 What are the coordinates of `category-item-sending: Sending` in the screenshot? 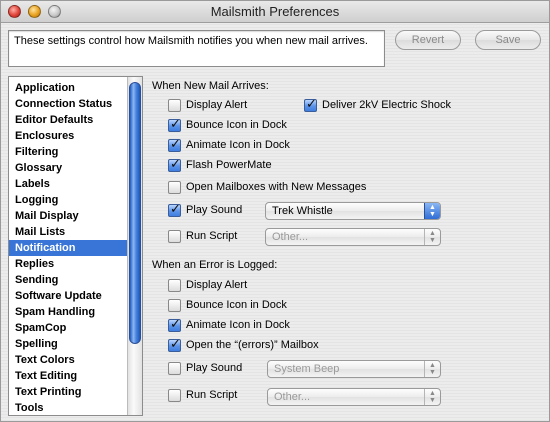 It's located at (68, 280).